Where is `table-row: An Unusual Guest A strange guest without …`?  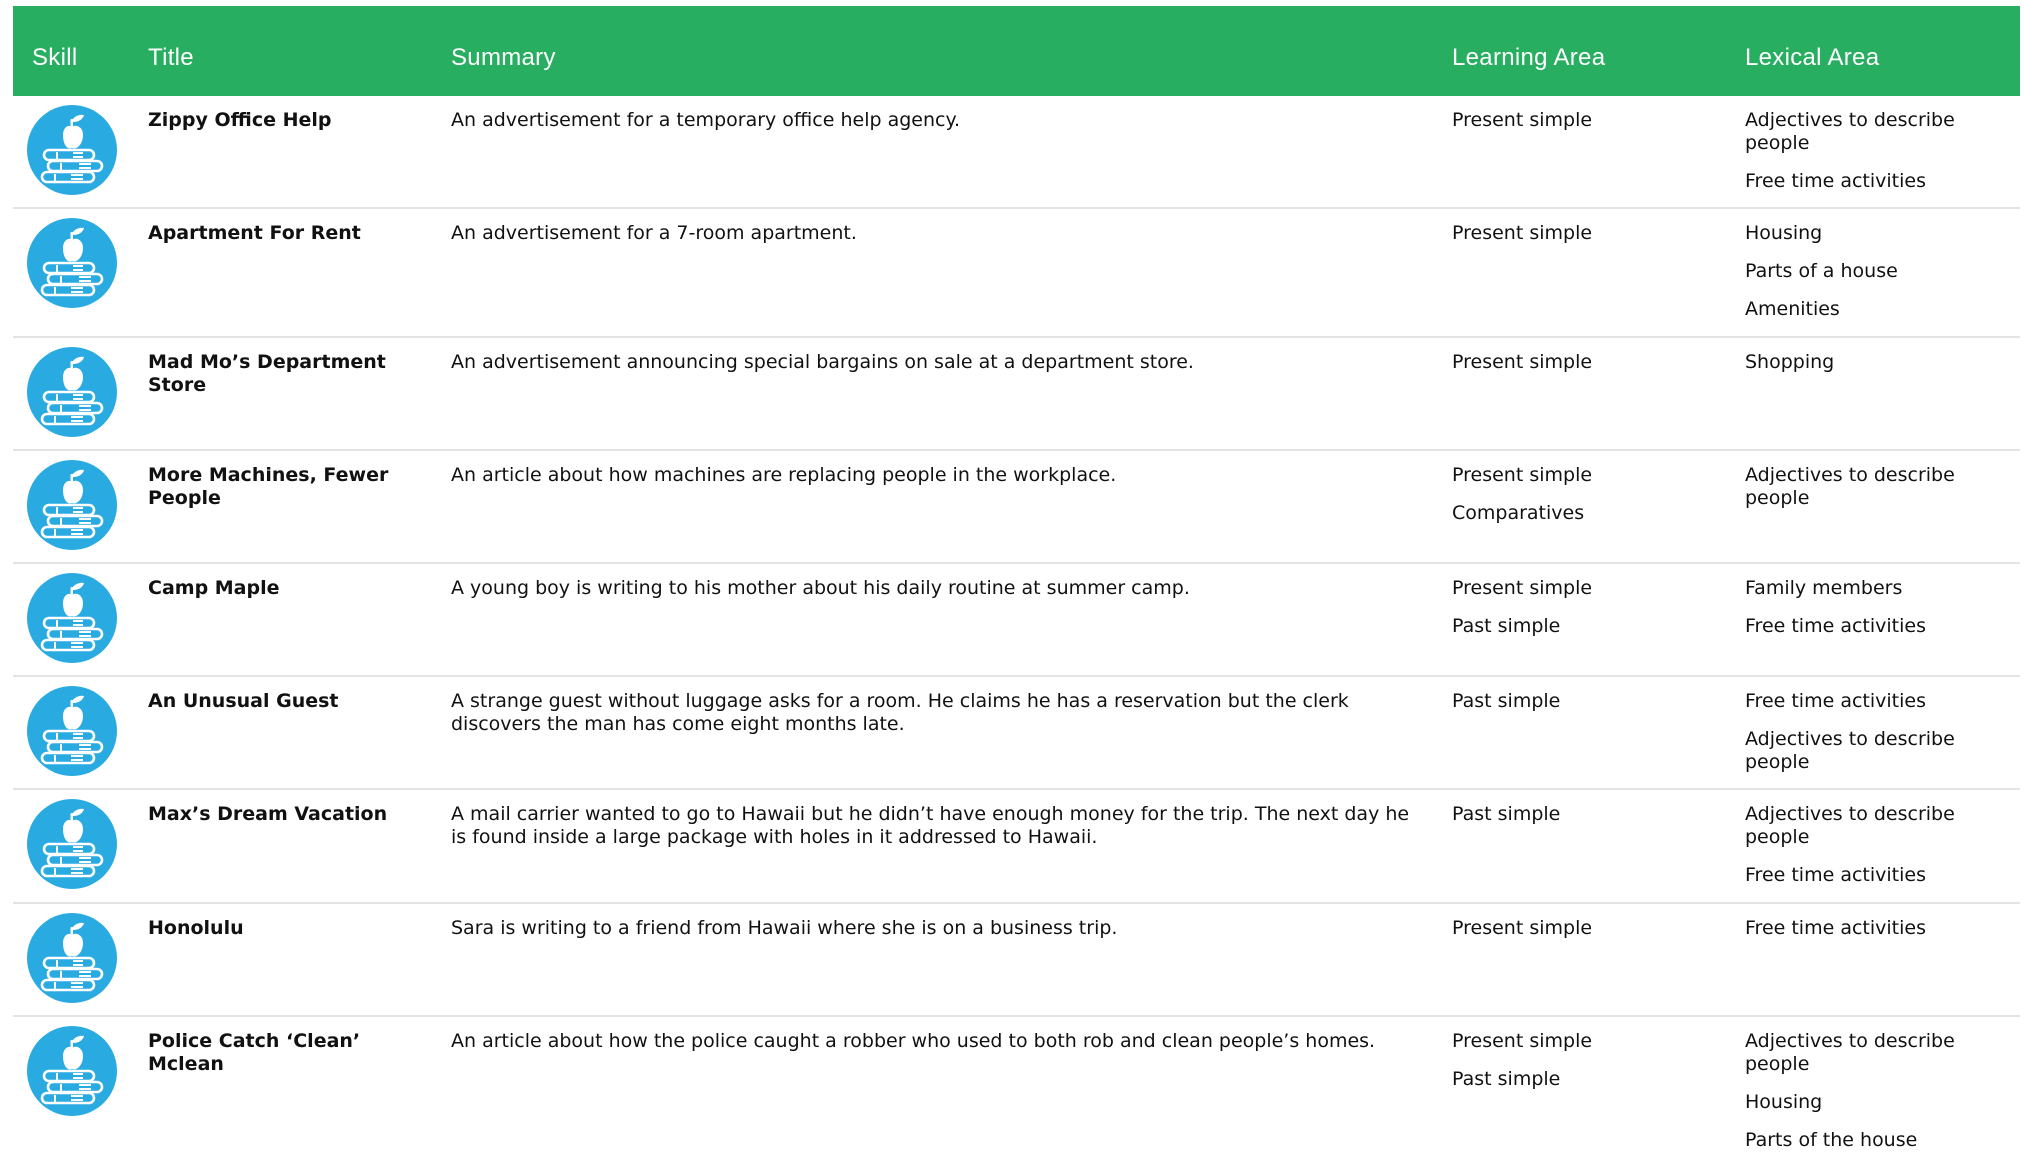
table-row: An Unusual Guest A strange guest without … is located at coordinates (1016, 733).